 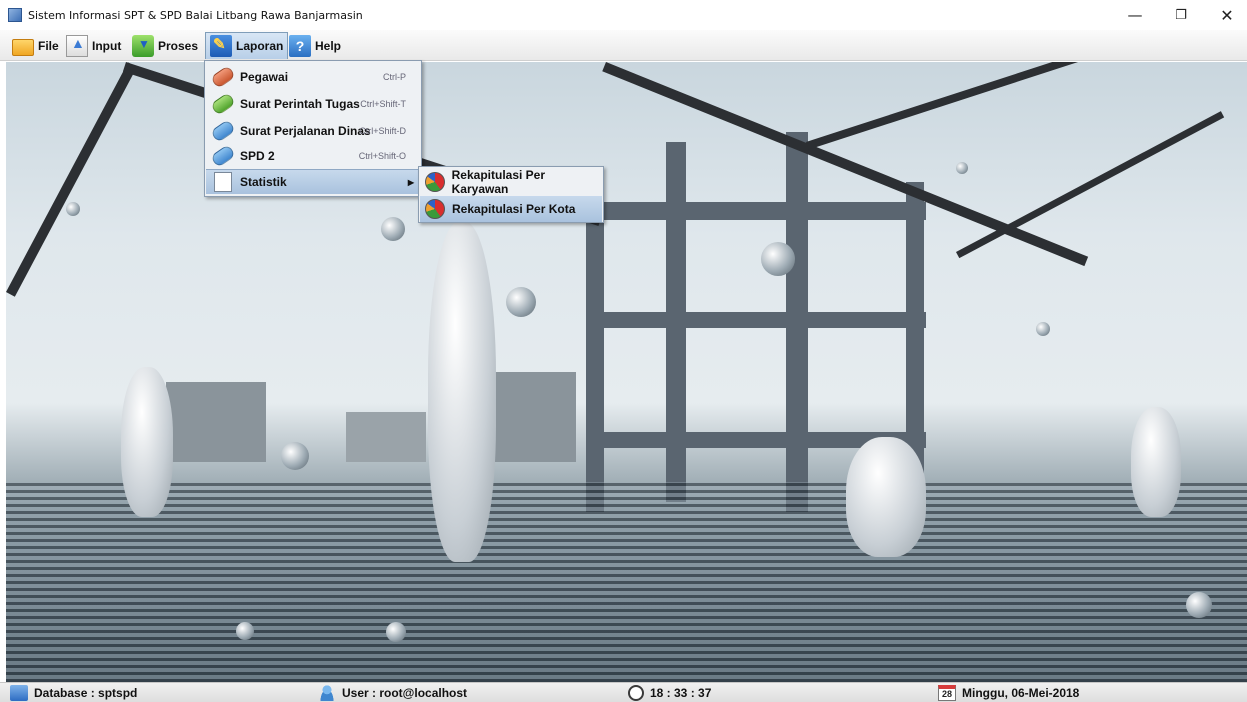 What do you see at coordinates (623, 45) in the screenshot?
I see `menu-bar: File Input Proses Laporan ? Help` at bounding box center [623, 45].